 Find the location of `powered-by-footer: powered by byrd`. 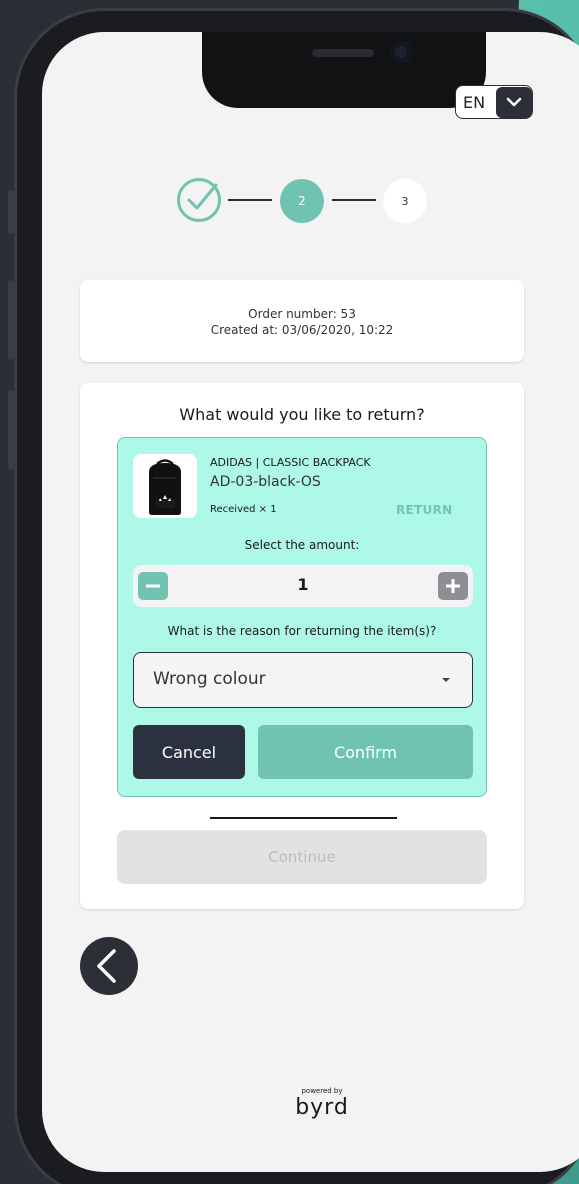

powered-by-footer: powered by byrd is located at coordinates (310, 1103).